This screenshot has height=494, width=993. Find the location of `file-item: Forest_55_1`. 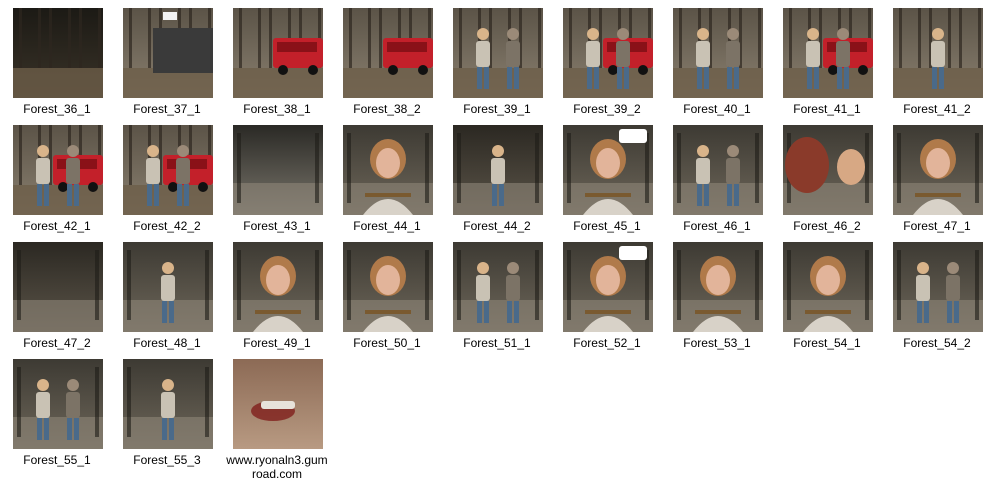

file-item: Forest_55_1 is located at coordinates (57, 415).